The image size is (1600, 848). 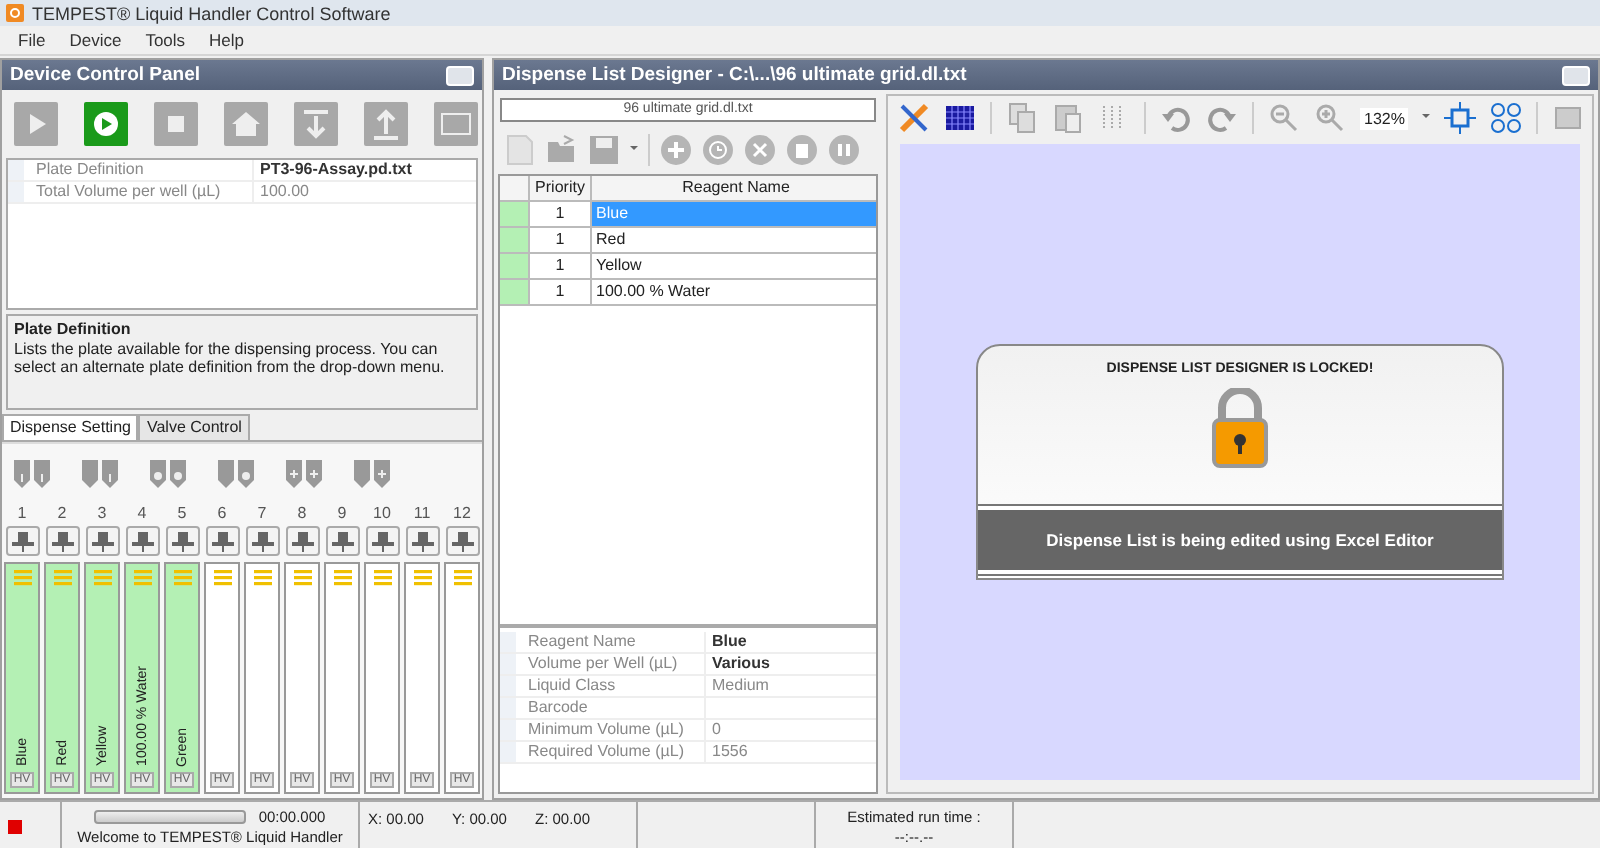 I want to click on channel-number: 10, so click(x=382, y=515).